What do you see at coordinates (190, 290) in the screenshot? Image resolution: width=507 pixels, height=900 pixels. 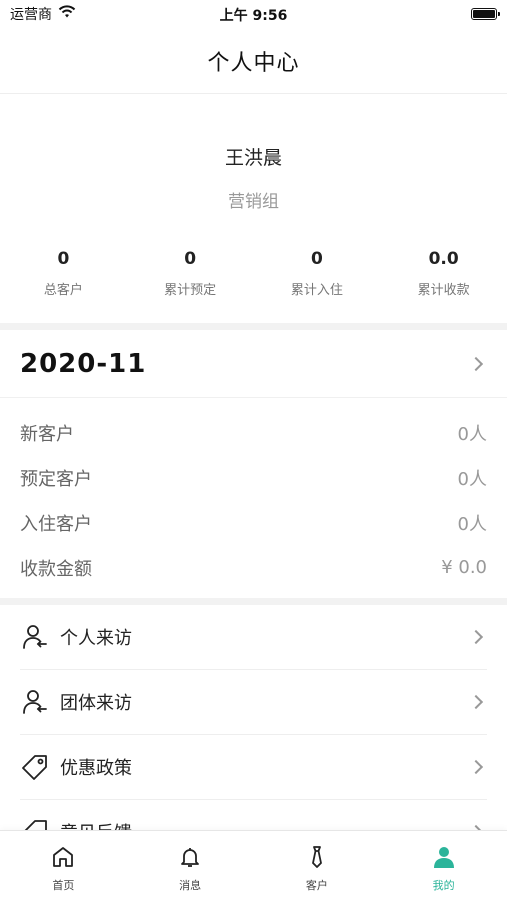 I see `stat-label: 累计预定` at bounding box center [190, 290].